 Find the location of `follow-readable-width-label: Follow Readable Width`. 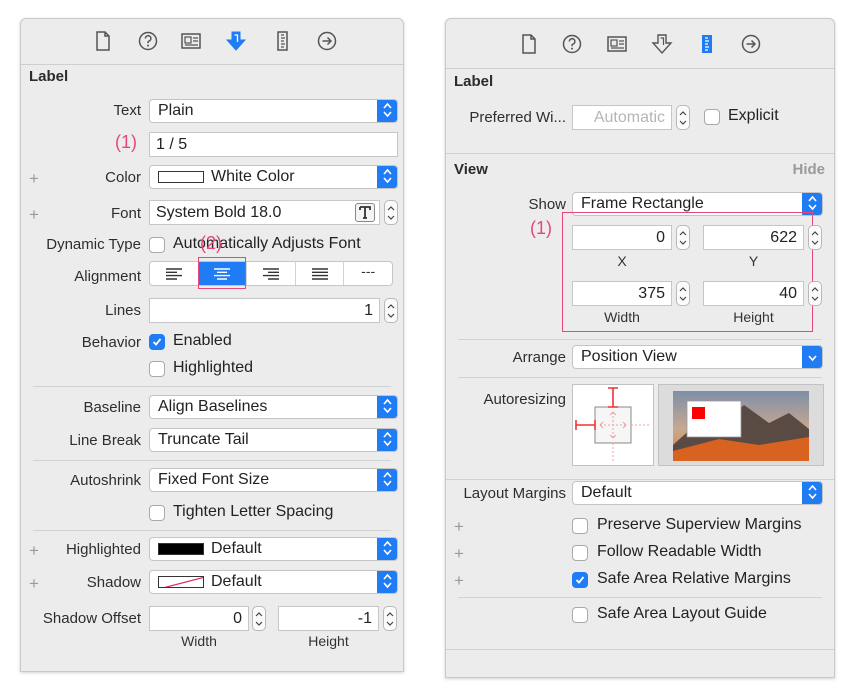

follow-readable-width-label: Follow Readable Width is located at coordinates (679, 551).